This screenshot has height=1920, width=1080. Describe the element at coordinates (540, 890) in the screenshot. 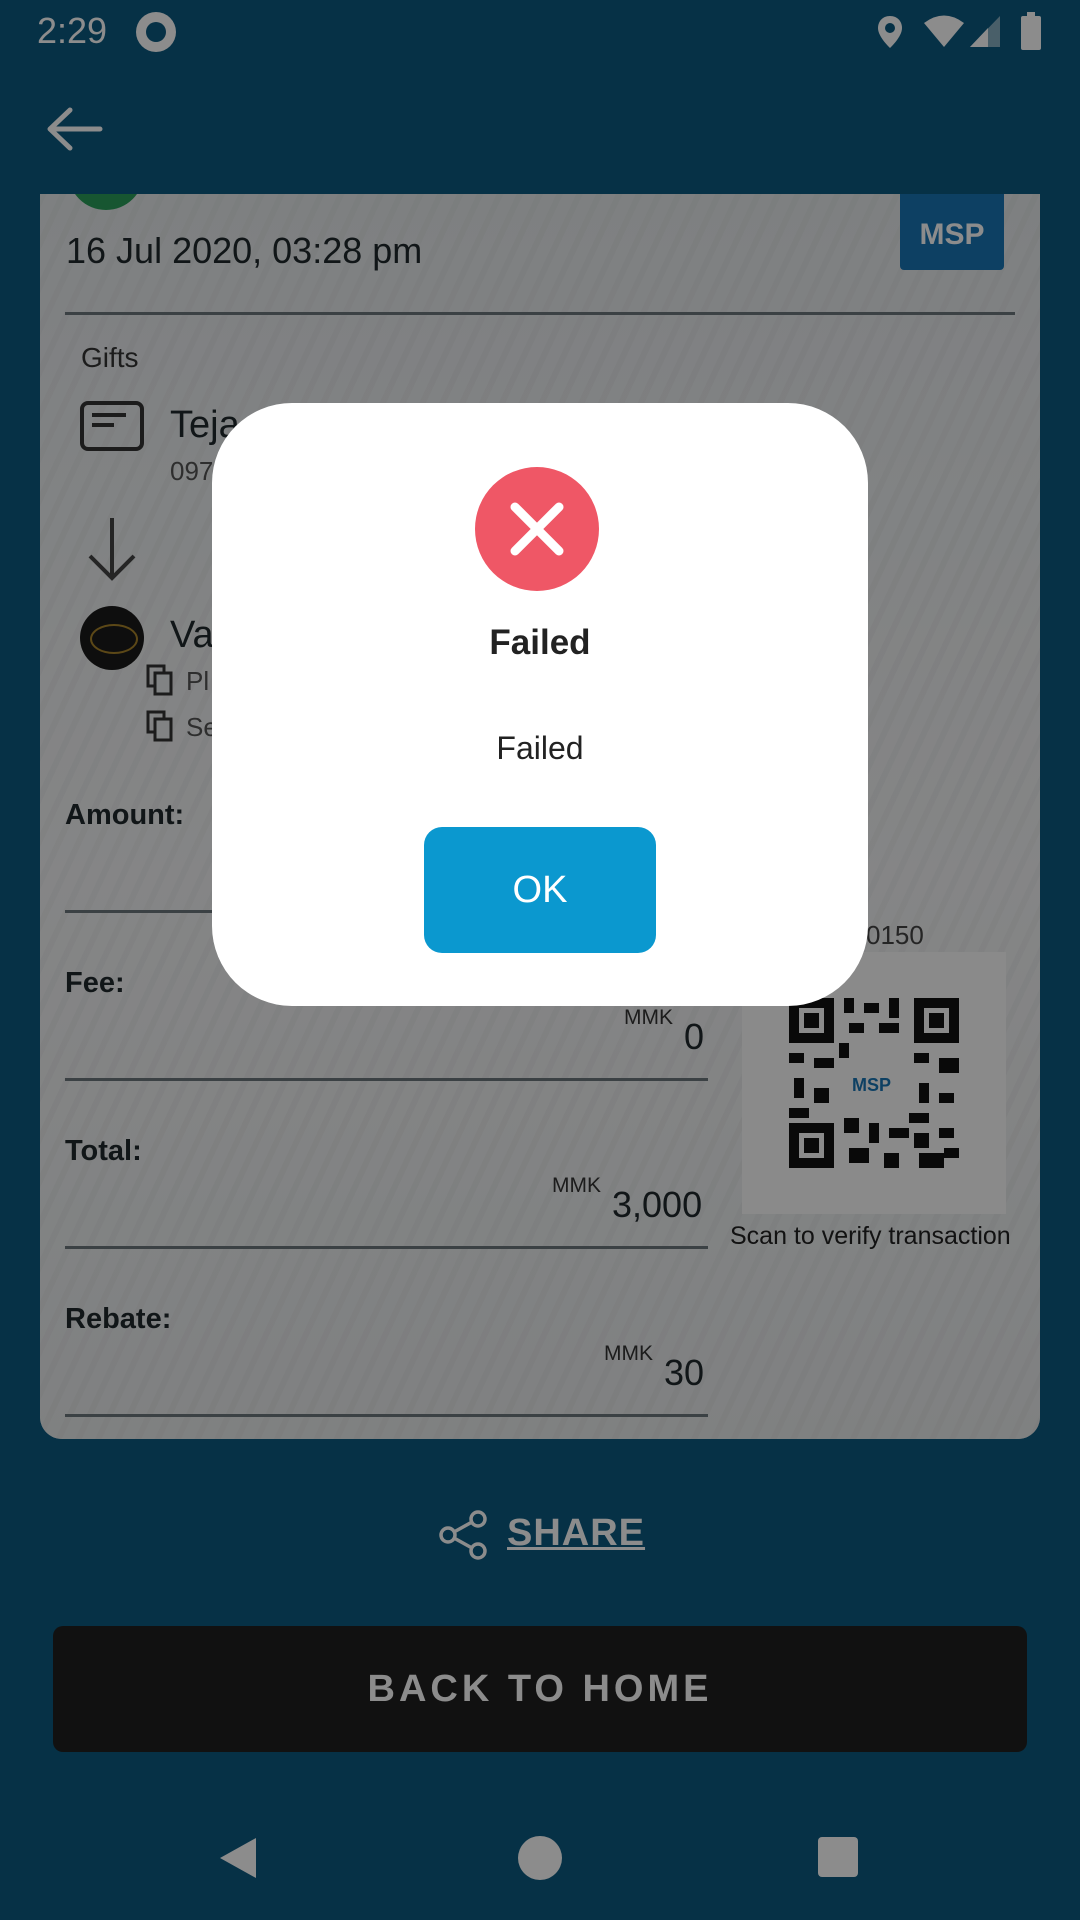

I see `ok-button: OK` at that location.